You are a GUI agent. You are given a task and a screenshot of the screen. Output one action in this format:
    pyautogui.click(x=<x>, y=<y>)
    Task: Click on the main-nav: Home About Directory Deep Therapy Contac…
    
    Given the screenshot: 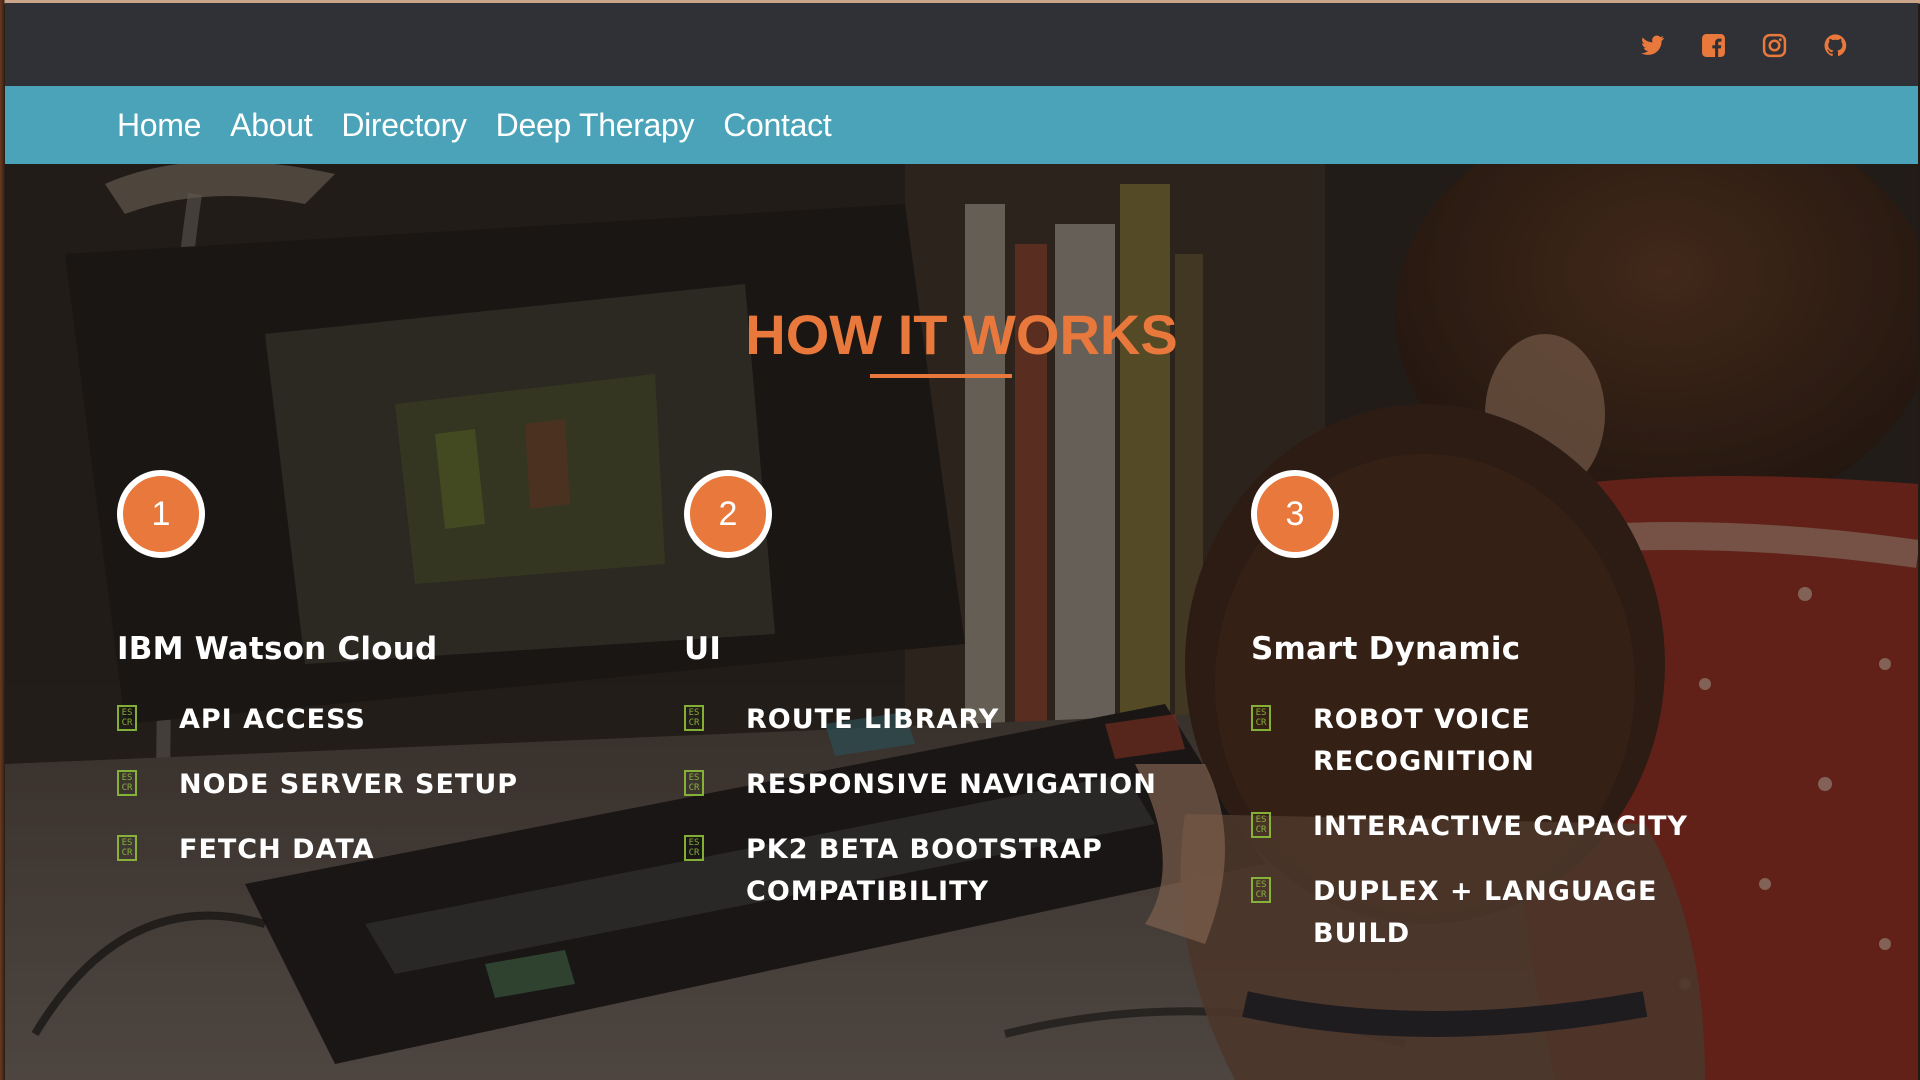 What is the action you would take?
    pyautogui.click(x=961, y=125)
    